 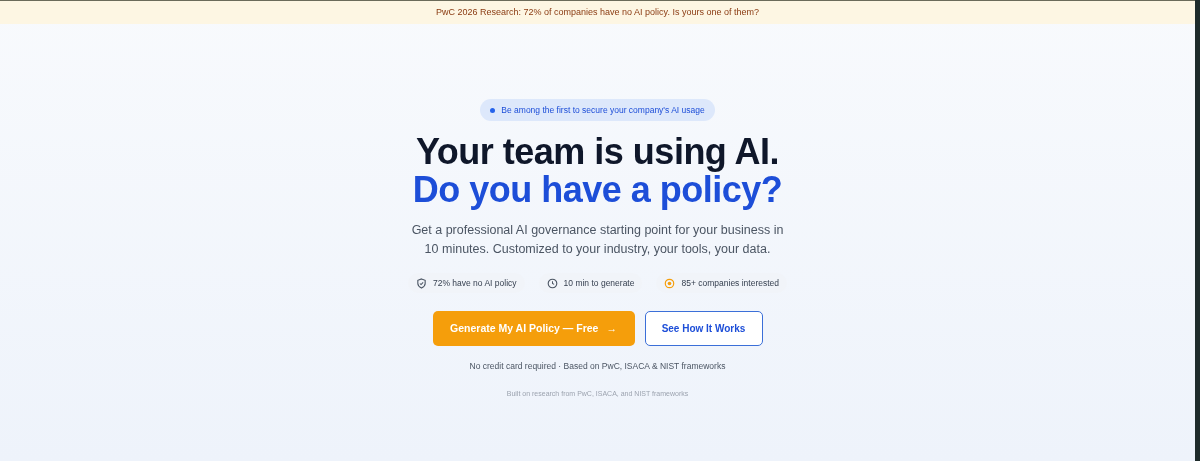 I want to click on announcement-bar: PwC 2026 Research: 72% of companies have no AI policy. Is yours one of them?, so click(x=597, y=12).